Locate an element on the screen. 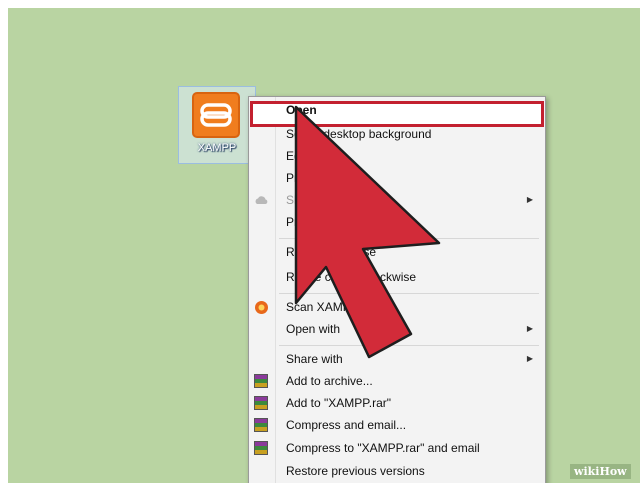 Image resolution: width=640 pixels, height=483 pixels. menu-item-label: Preview is located at coordinates (307, 222).